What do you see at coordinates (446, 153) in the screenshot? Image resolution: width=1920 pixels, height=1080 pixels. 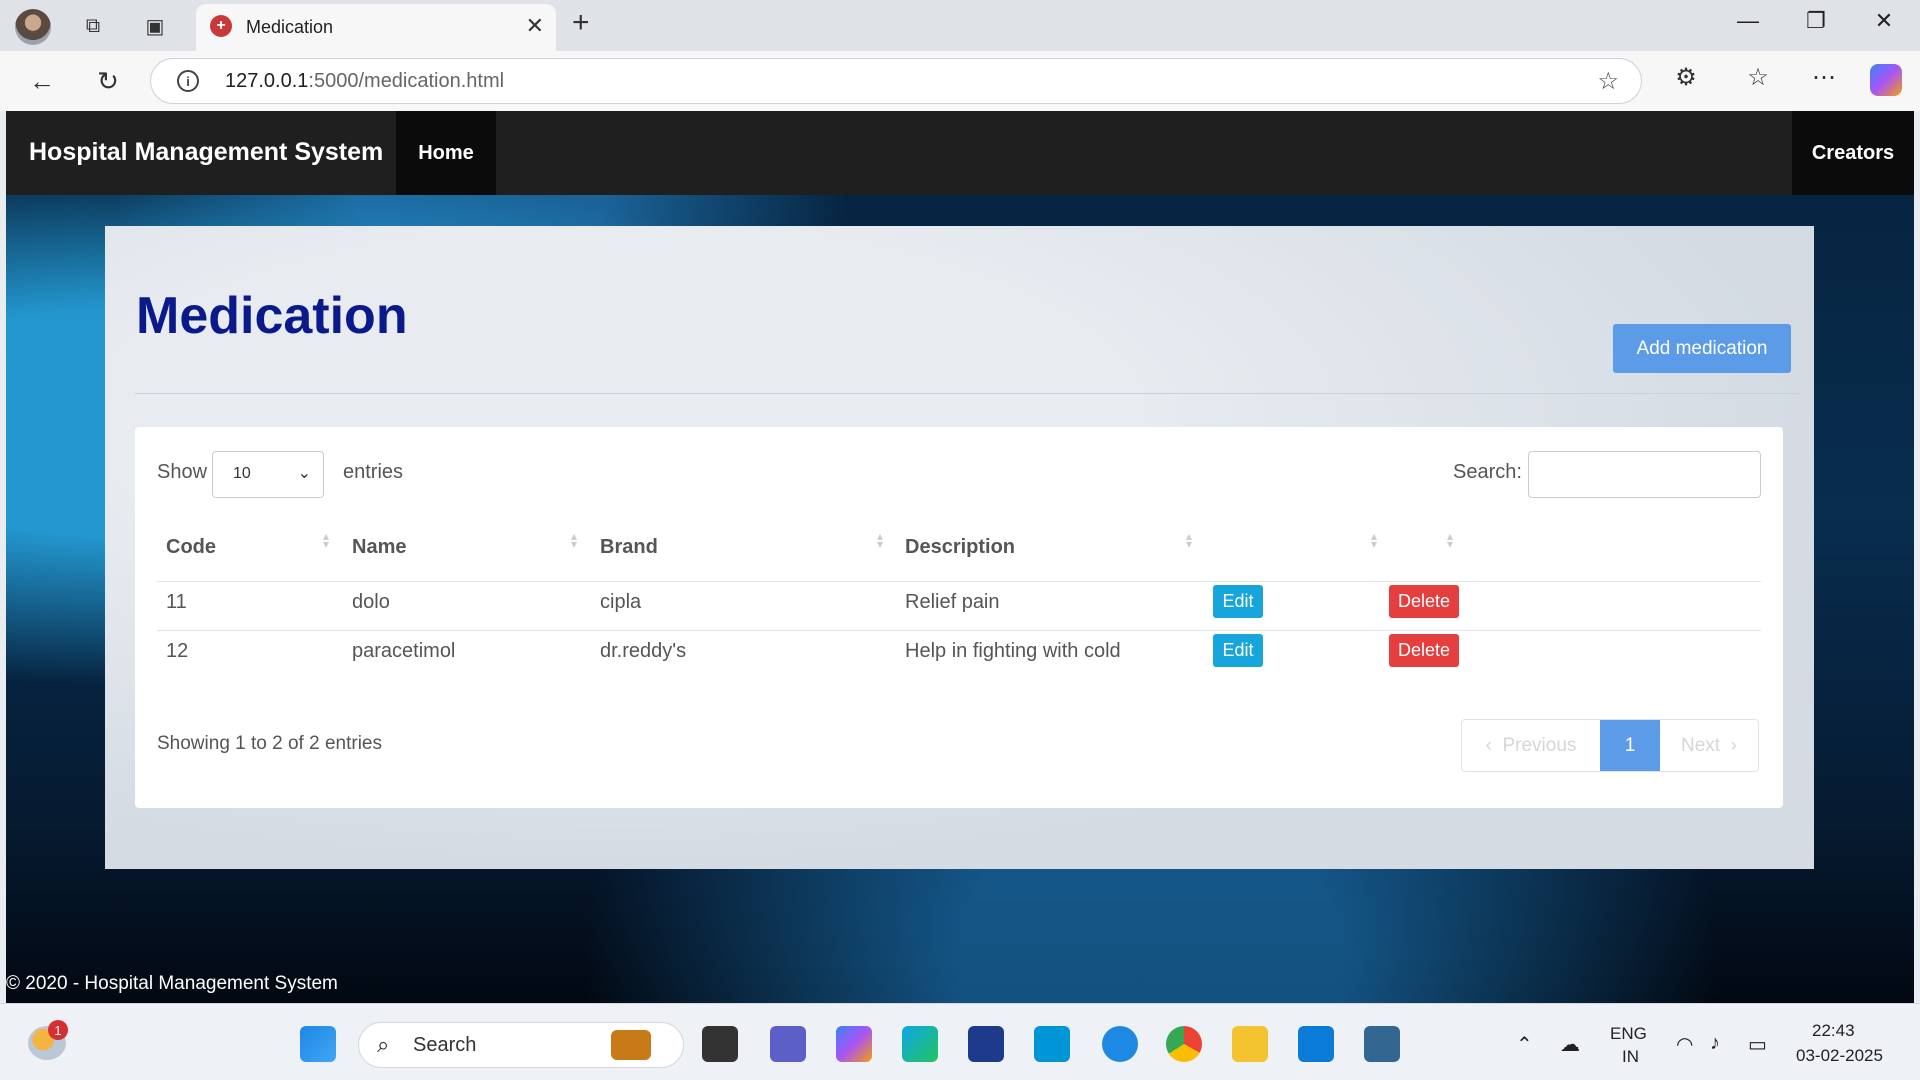 I see `nav-home-link: Home` at bounding box center [446, 153].